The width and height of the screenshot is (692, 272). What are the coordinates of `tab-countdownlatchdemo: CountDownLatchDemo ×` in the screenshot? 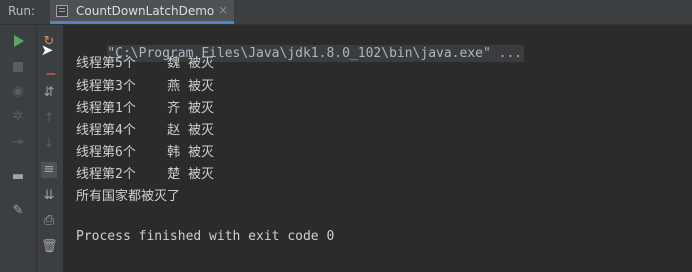 It's located at (142, 12).